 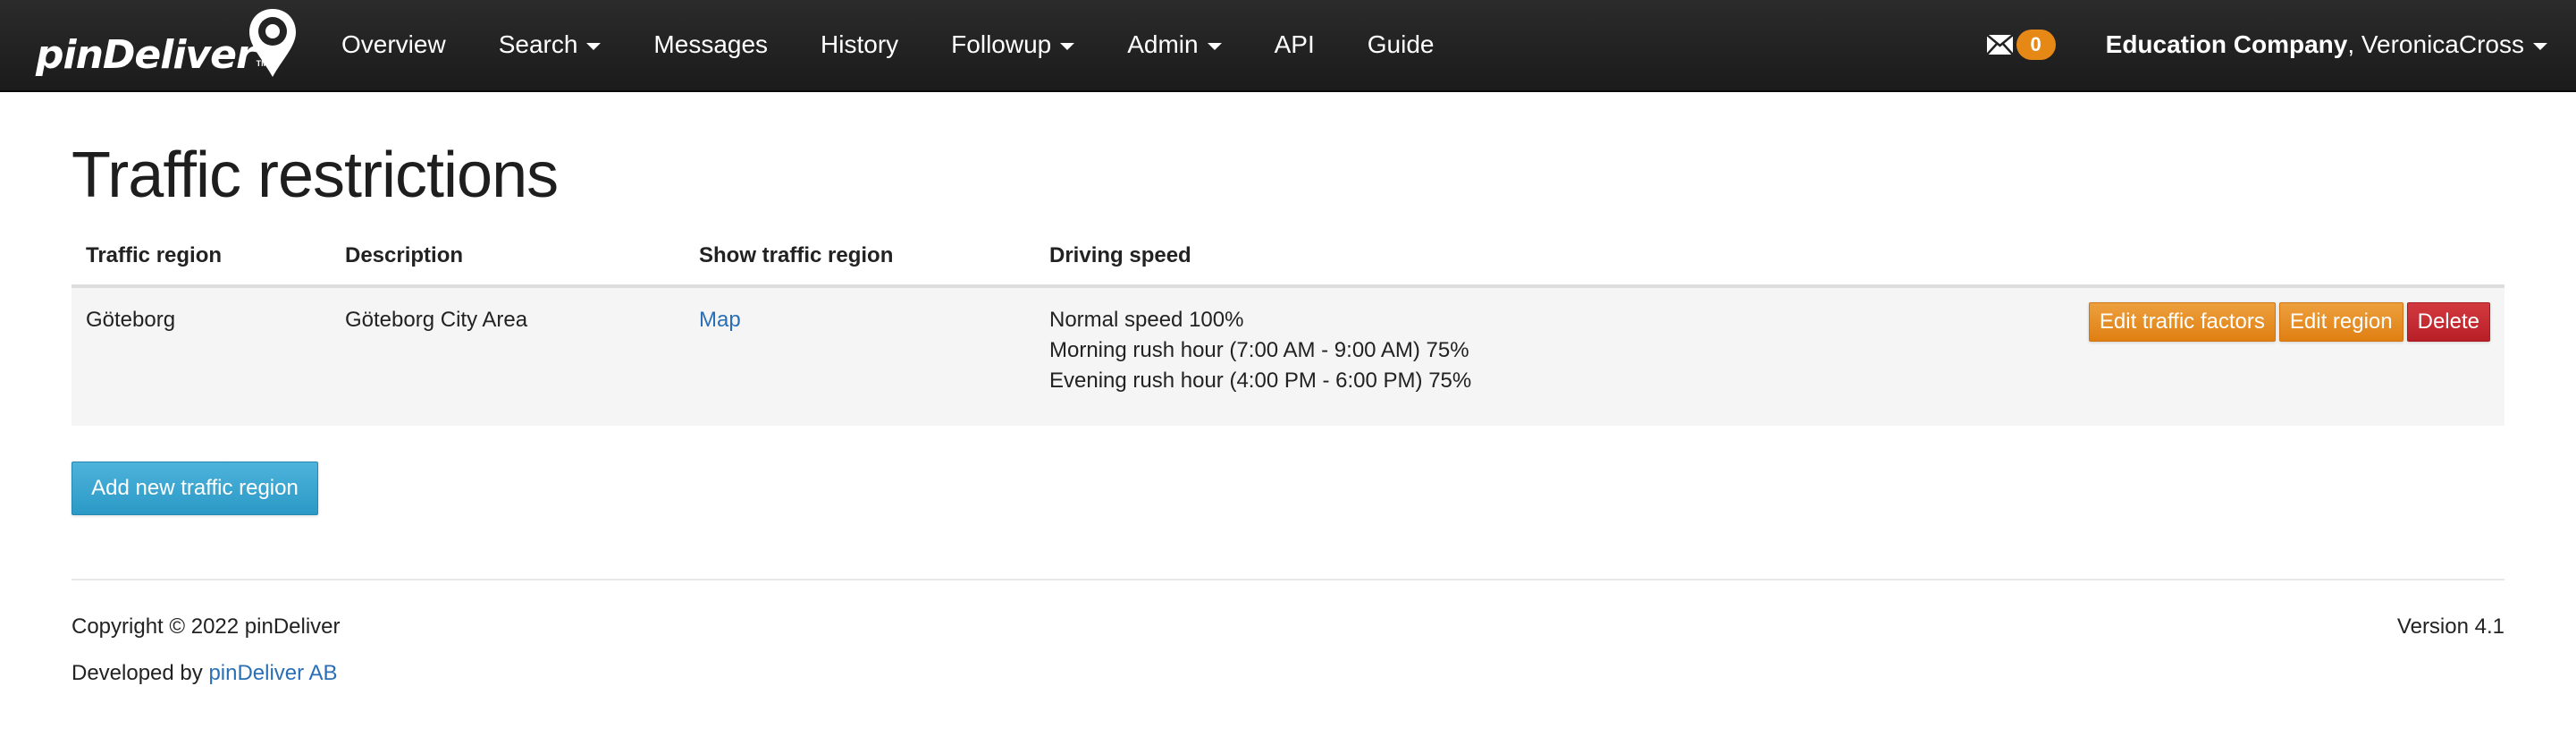 I want to click on nav-right: 0 Education Company, VeronicaCross, so click(x=2267, y=44).